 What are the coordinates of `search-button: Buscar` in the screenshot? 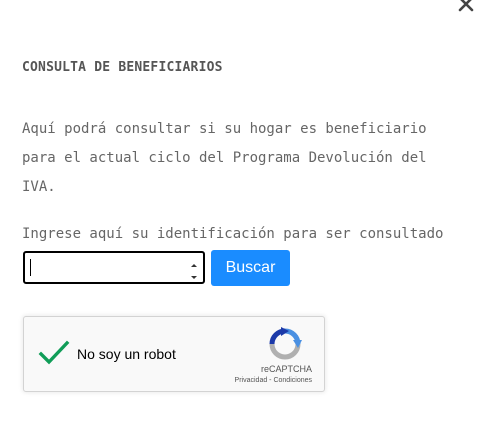 It's located at (250, 268).